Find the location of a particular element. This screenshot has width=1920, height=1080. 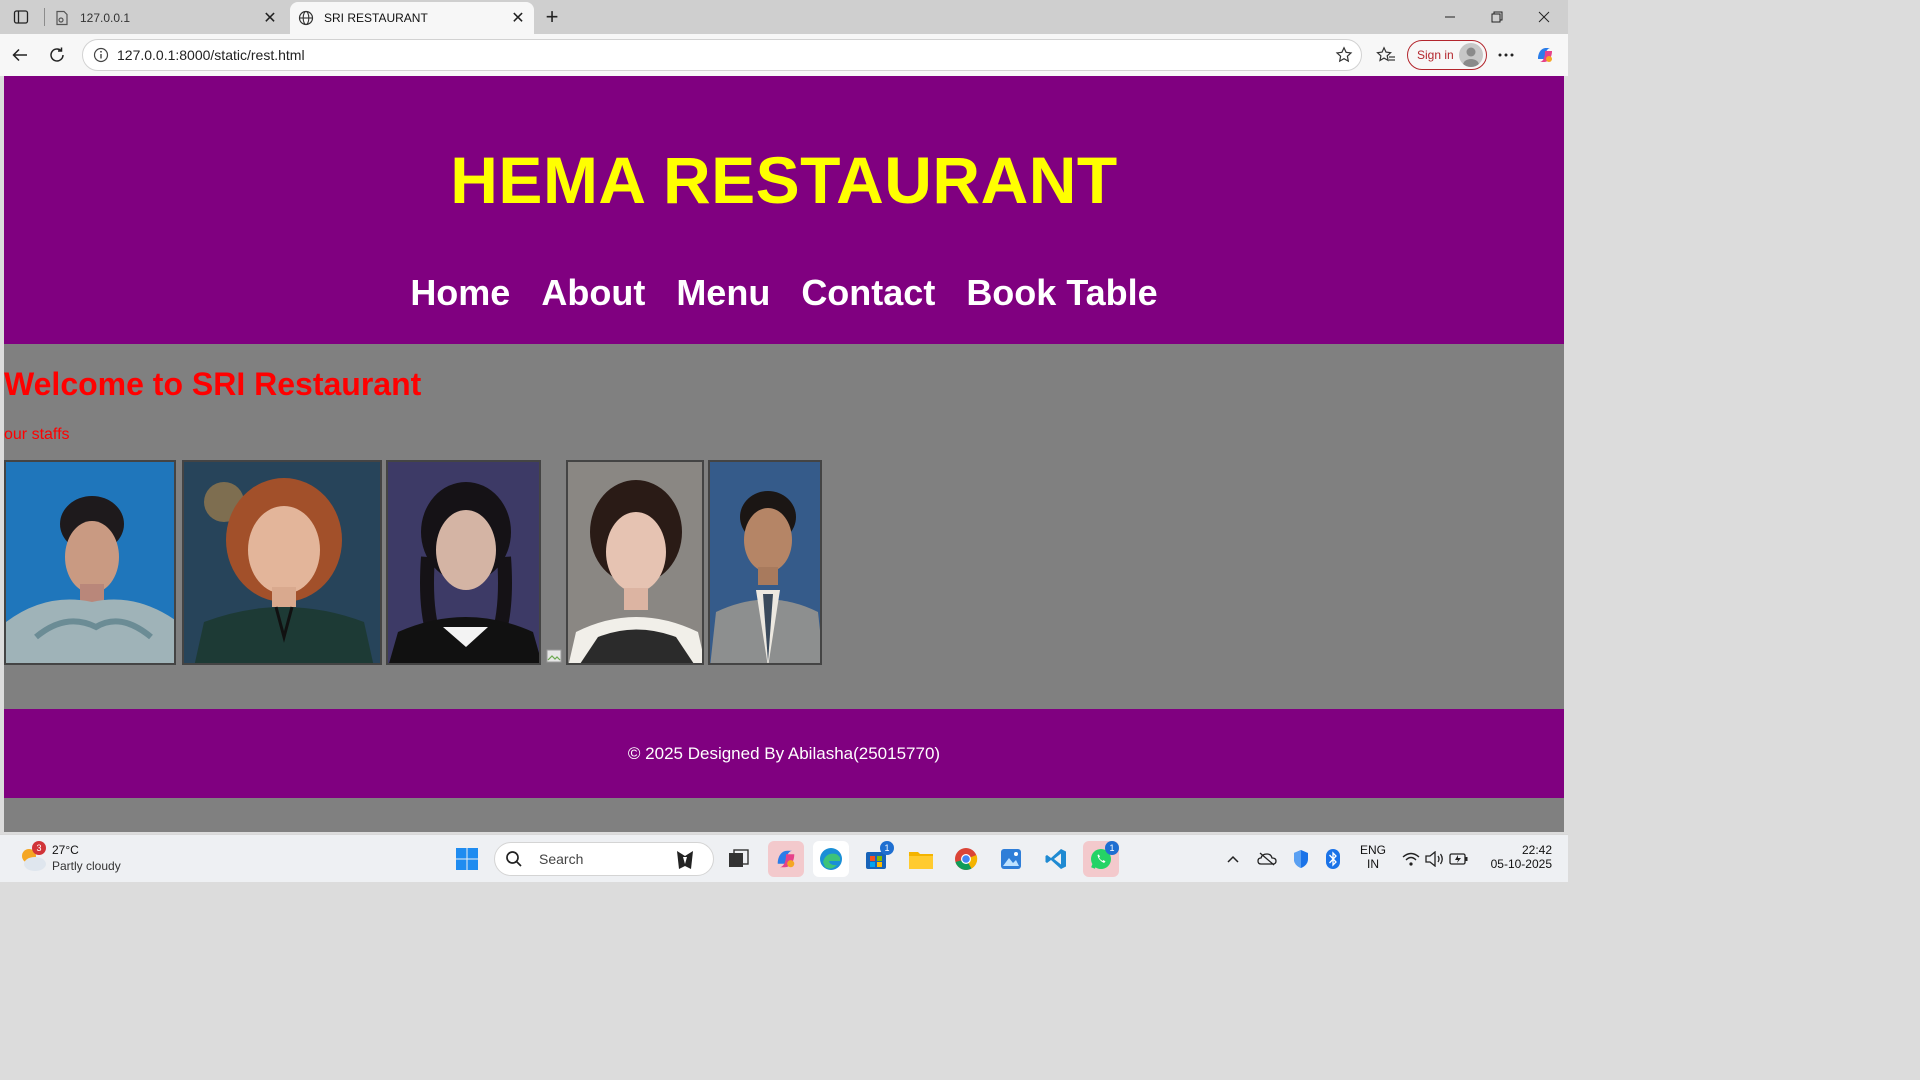

tab-sri-restaurant: SRI RESTAURANT ✕ is located at coordinates (412, 18).